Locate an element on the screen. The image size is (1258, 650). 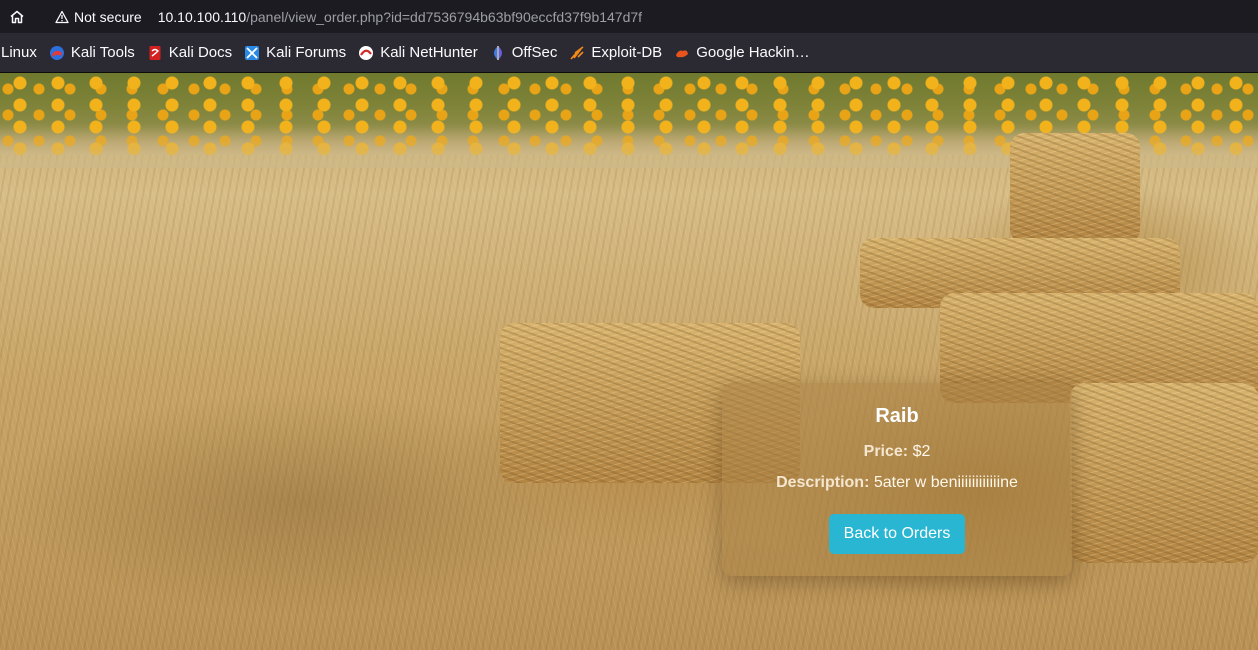
bookmark-label: Kali NetHunter is located at coordinates (429, 52).